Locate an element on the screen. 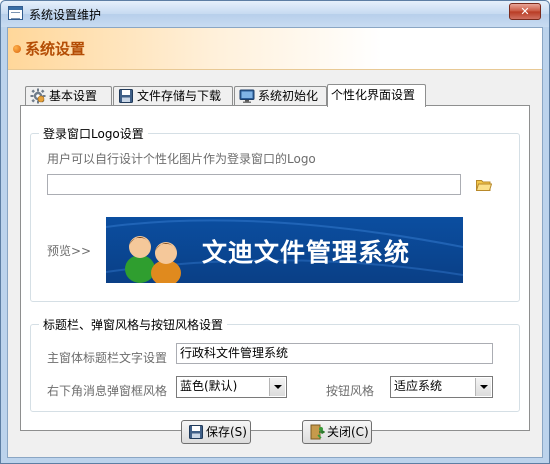 This screenshot has width=550, height=464. gear-icon is located at coordinates (38, 96).